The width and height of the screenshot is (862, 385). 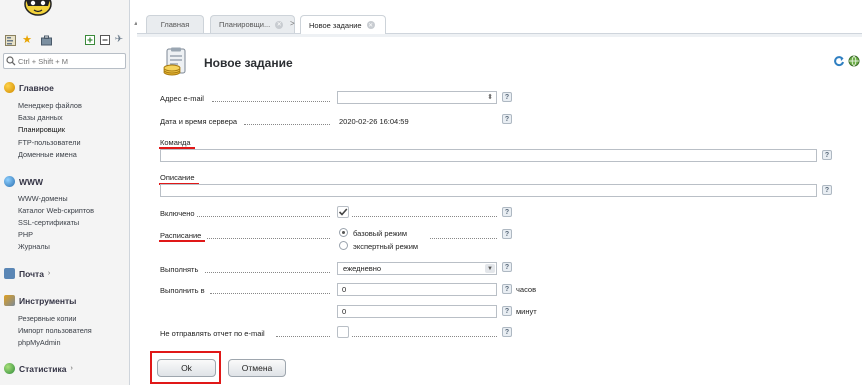 I want to click on sidebar-section-label: Статистика, so click(x=43, y=368).